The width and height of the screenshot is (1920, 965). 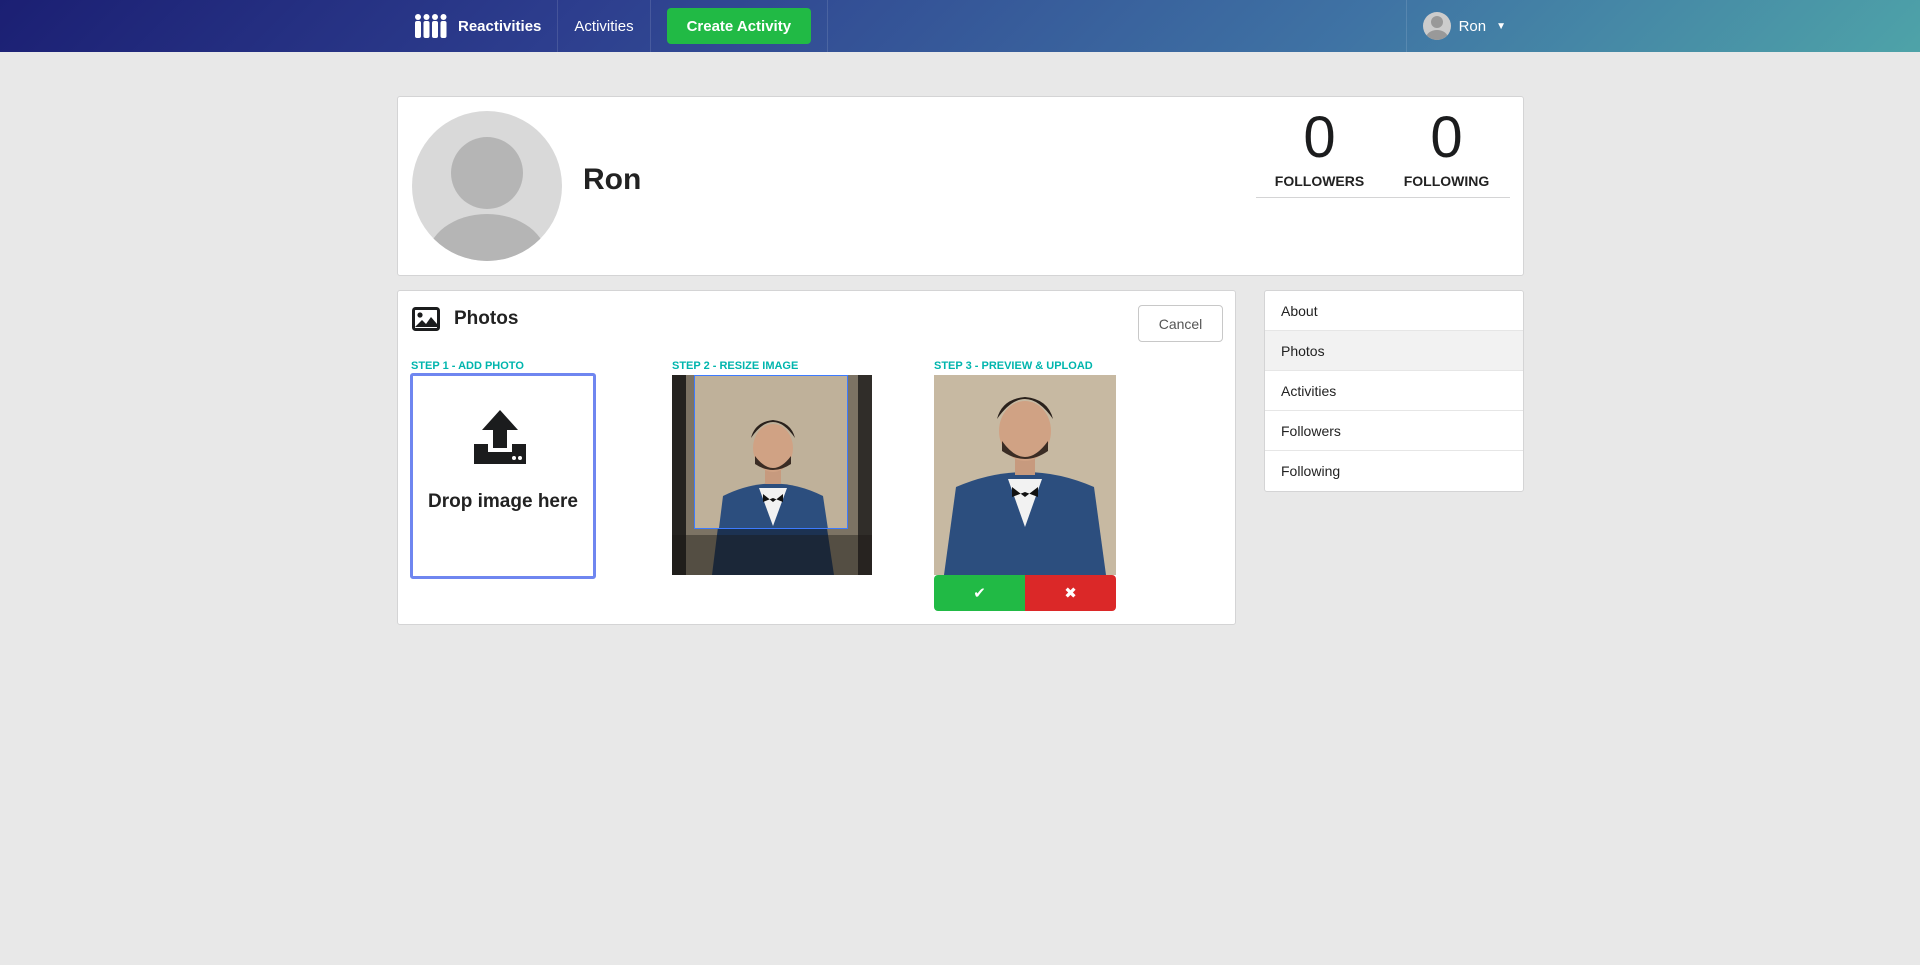 I want to click on profile-avatar, so click(x=487, y=186).